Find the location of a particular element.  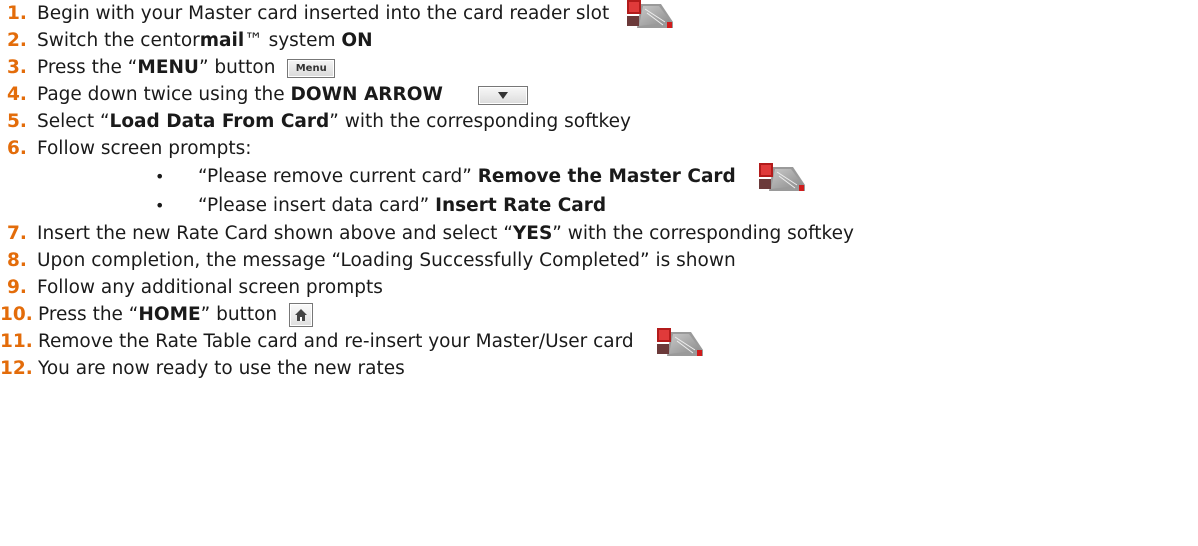

step-number: 7. is located at coordinates (17, 233).